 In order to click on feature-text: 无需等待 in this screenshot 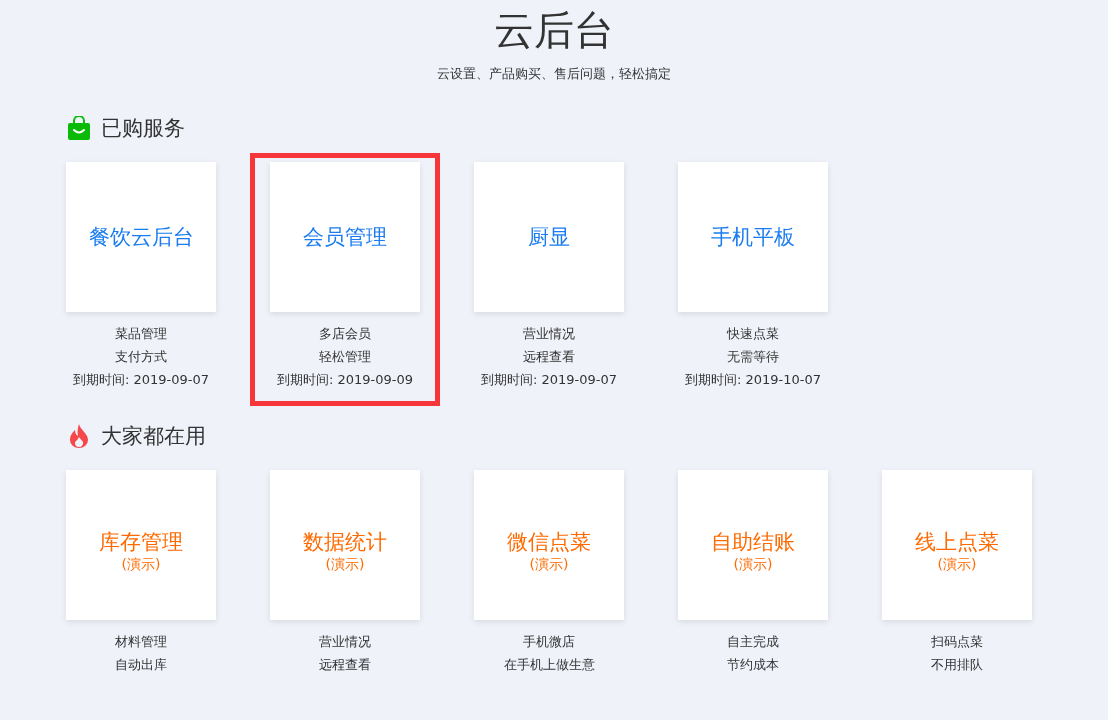, I will do `click(753, 357)`.